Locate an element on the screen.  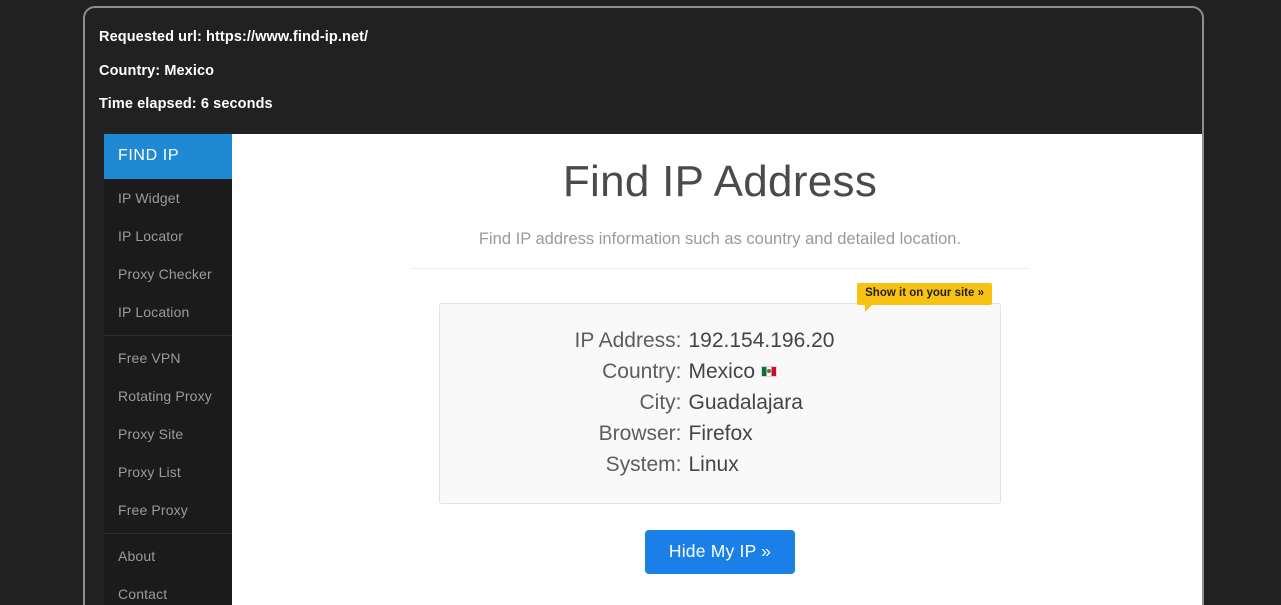
sidebar-item-find-ip: FIND IP is located at coordinates (168, 156).